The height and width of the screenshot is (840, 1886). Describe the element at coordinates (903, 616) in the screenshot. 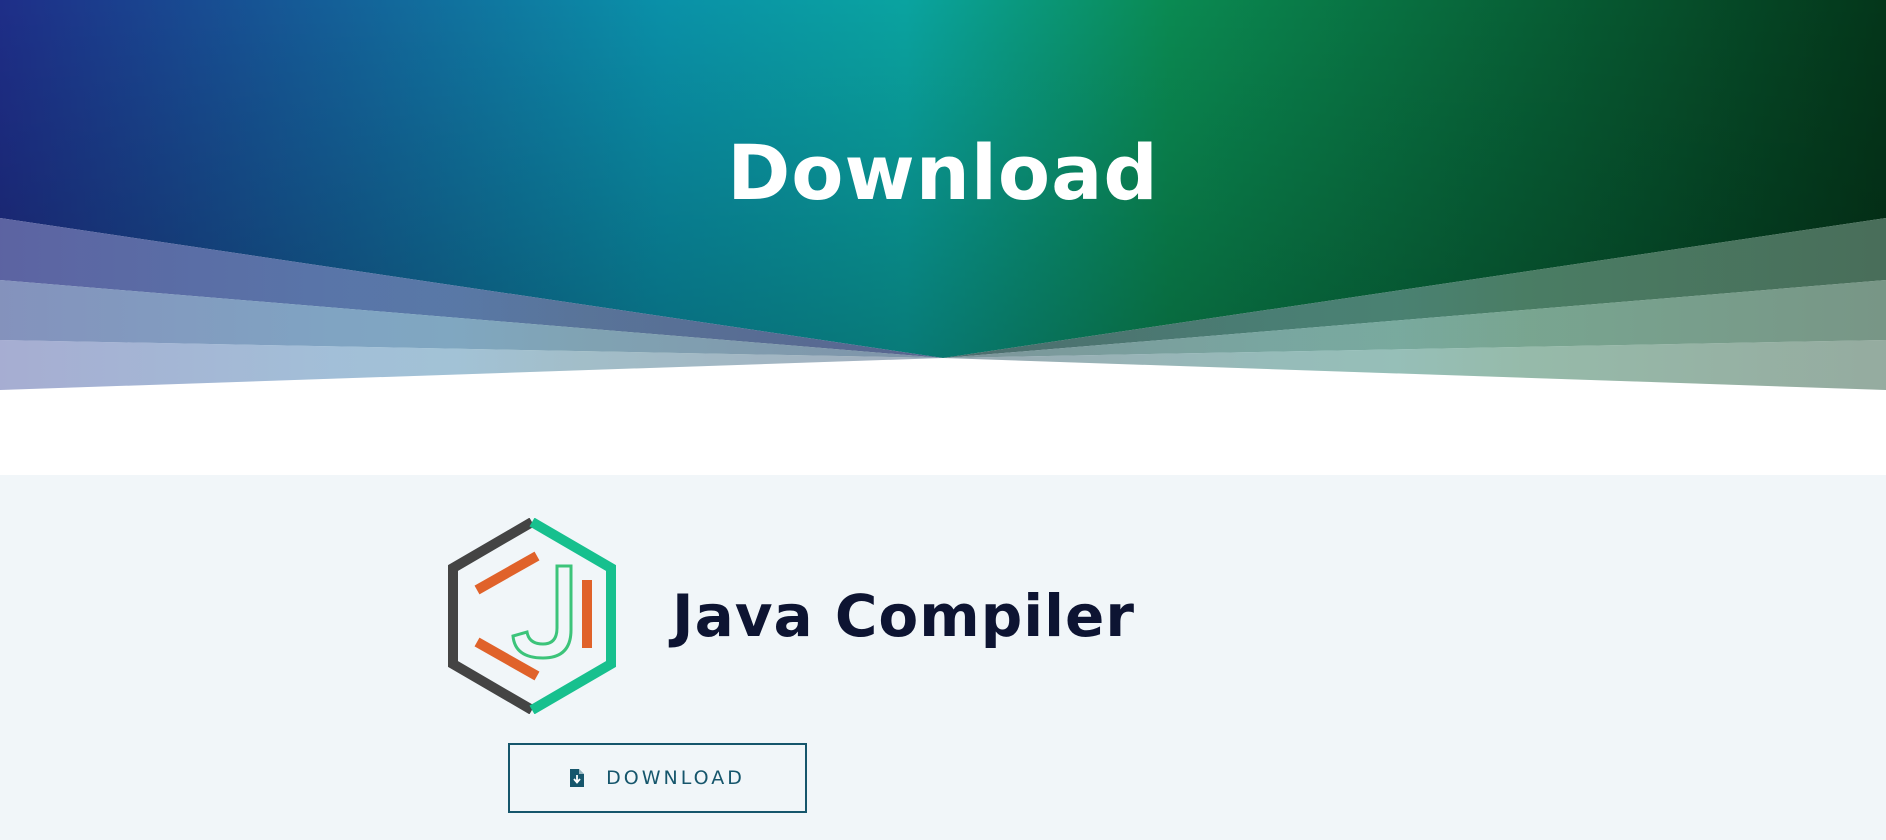

I see `product-title: Java Compiler` at that location.